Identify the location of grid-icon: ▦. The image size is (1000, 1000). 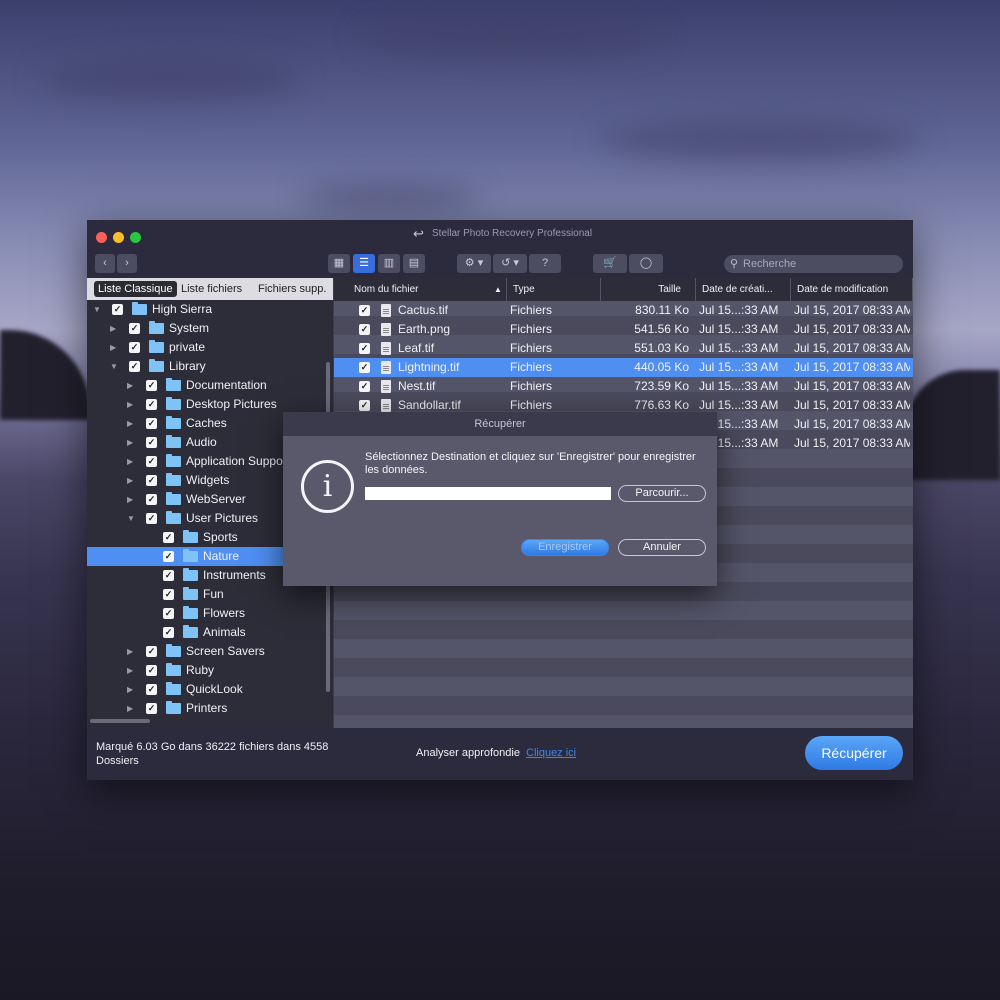
(339, 263).